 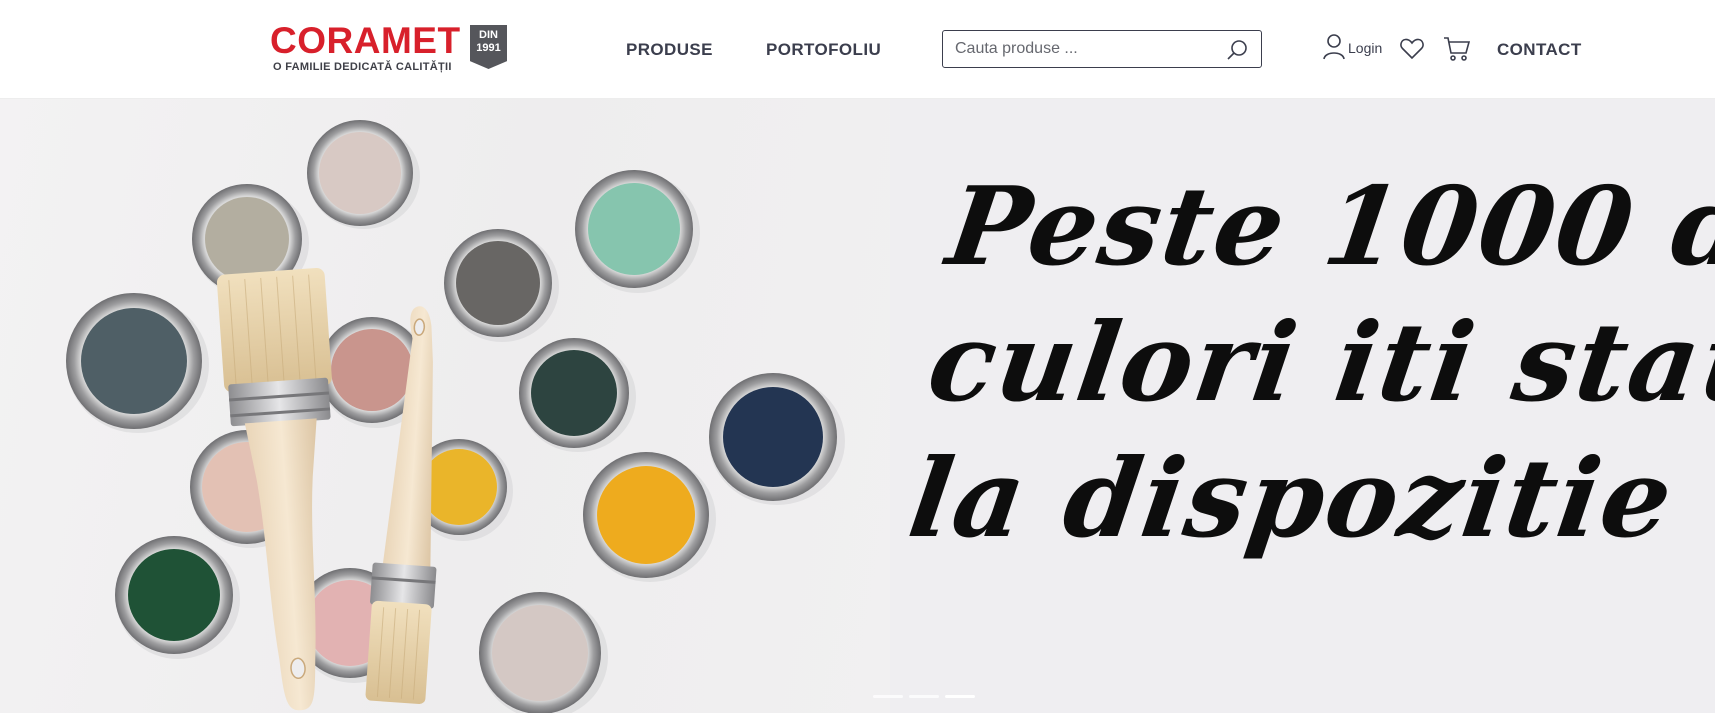 I want to click on logo-tagline: O FAMILIE DEDICATĂ CALITĂȚII, so click(x=362, y=67).